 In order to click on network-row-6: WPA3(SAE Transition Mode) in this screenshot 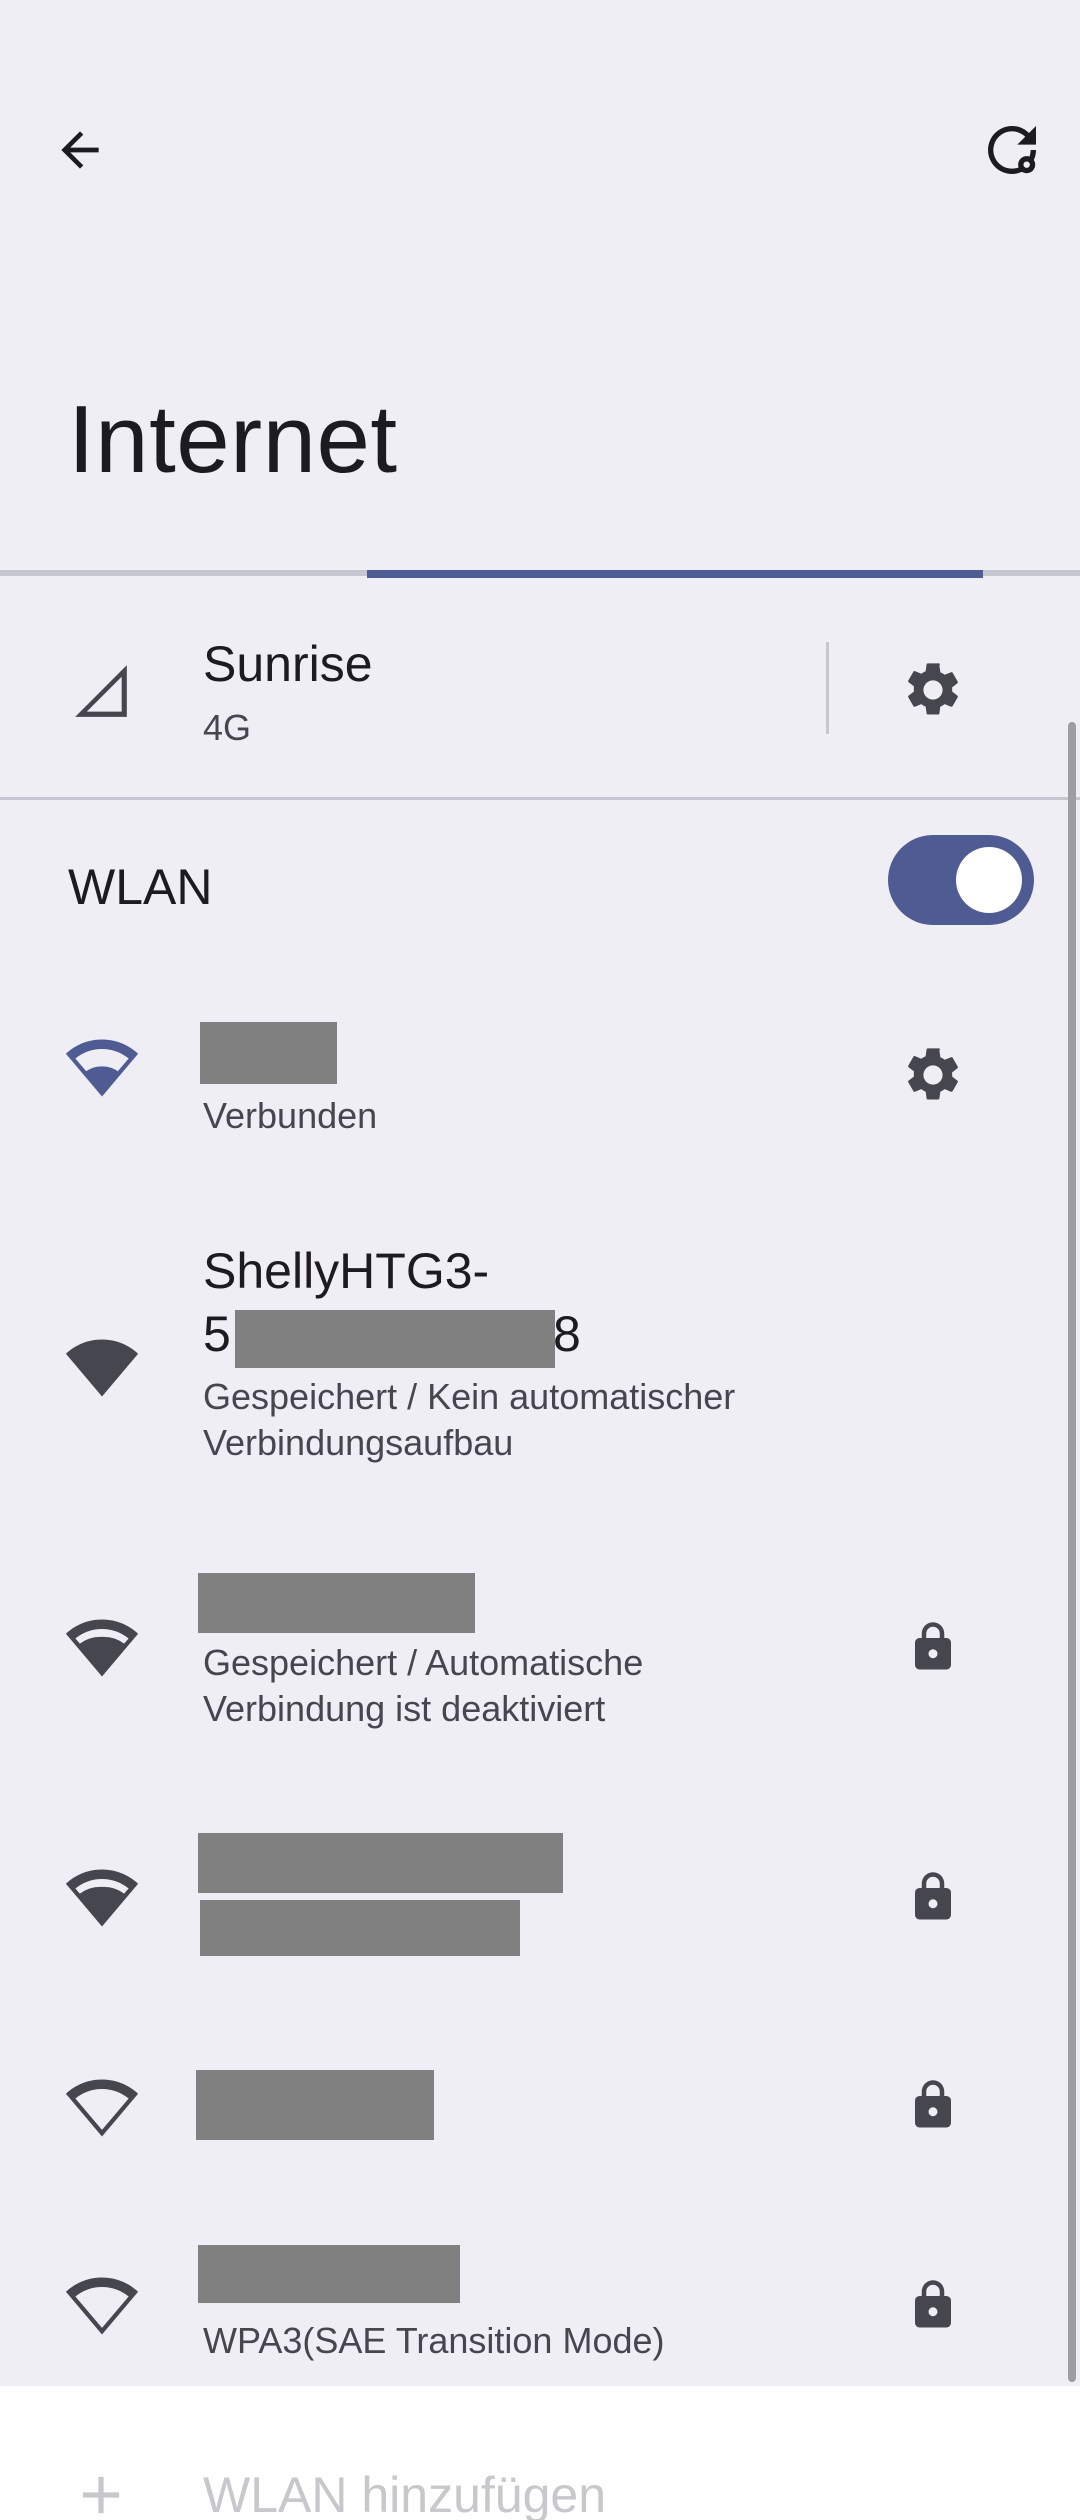, I will do `click(520, 2305)`.